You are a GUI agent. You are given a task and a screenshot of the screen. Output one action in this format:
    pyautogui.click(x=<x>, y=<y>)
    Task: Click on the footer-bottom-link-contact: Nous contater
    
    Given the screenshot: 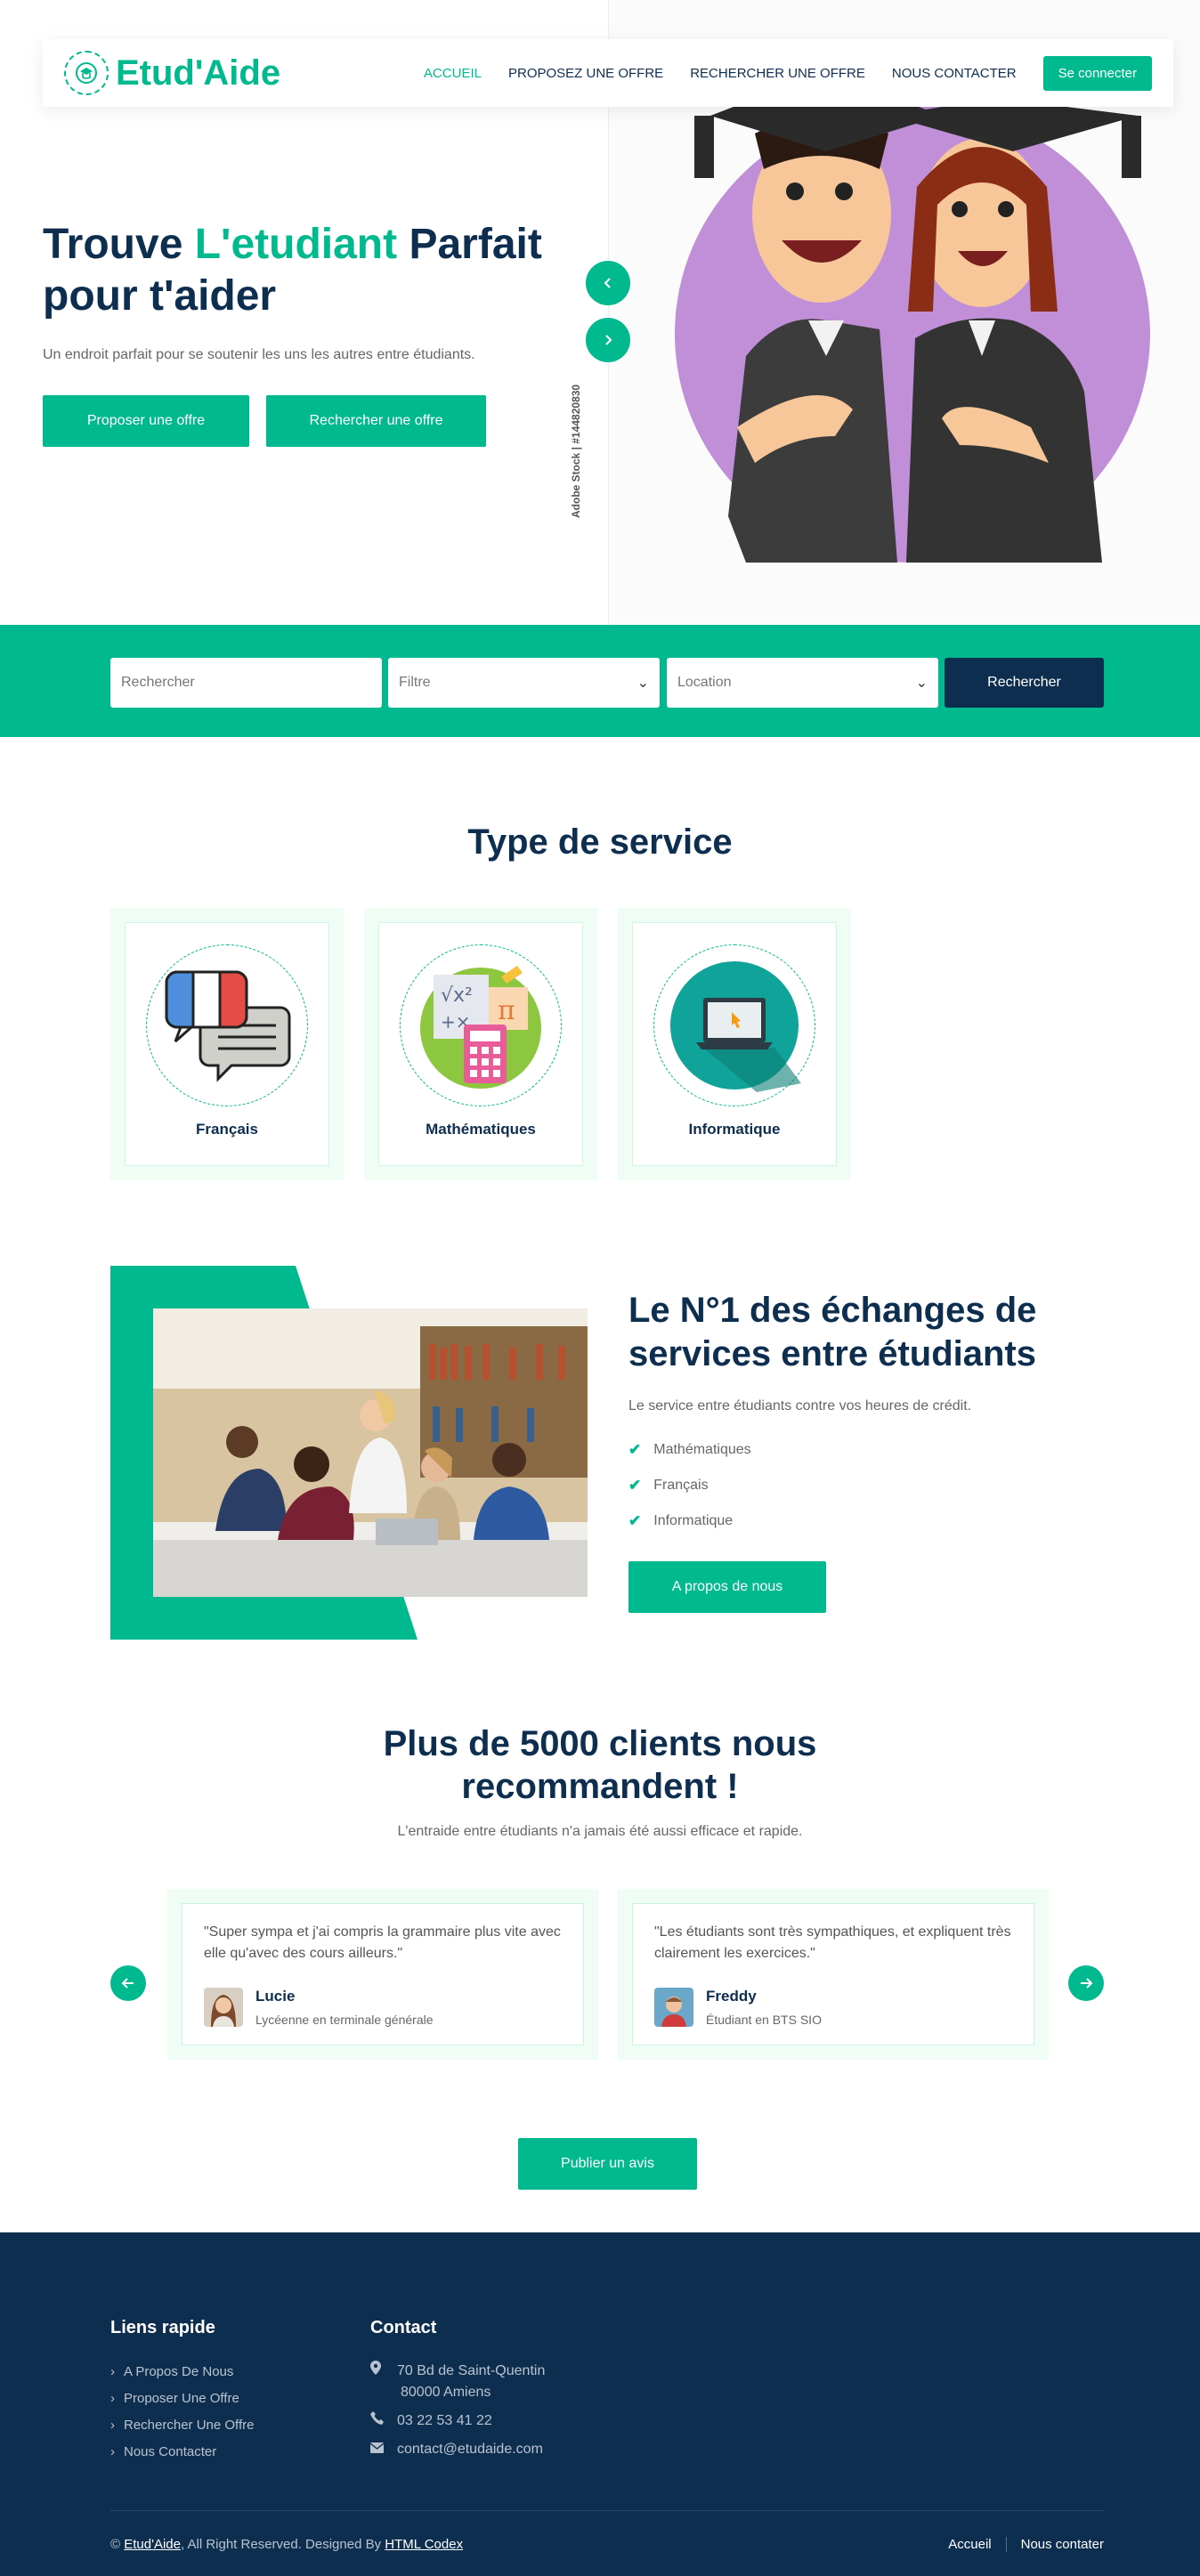 What is the action you would take?
    pyautogui.click(x=1054, y=2545)
    